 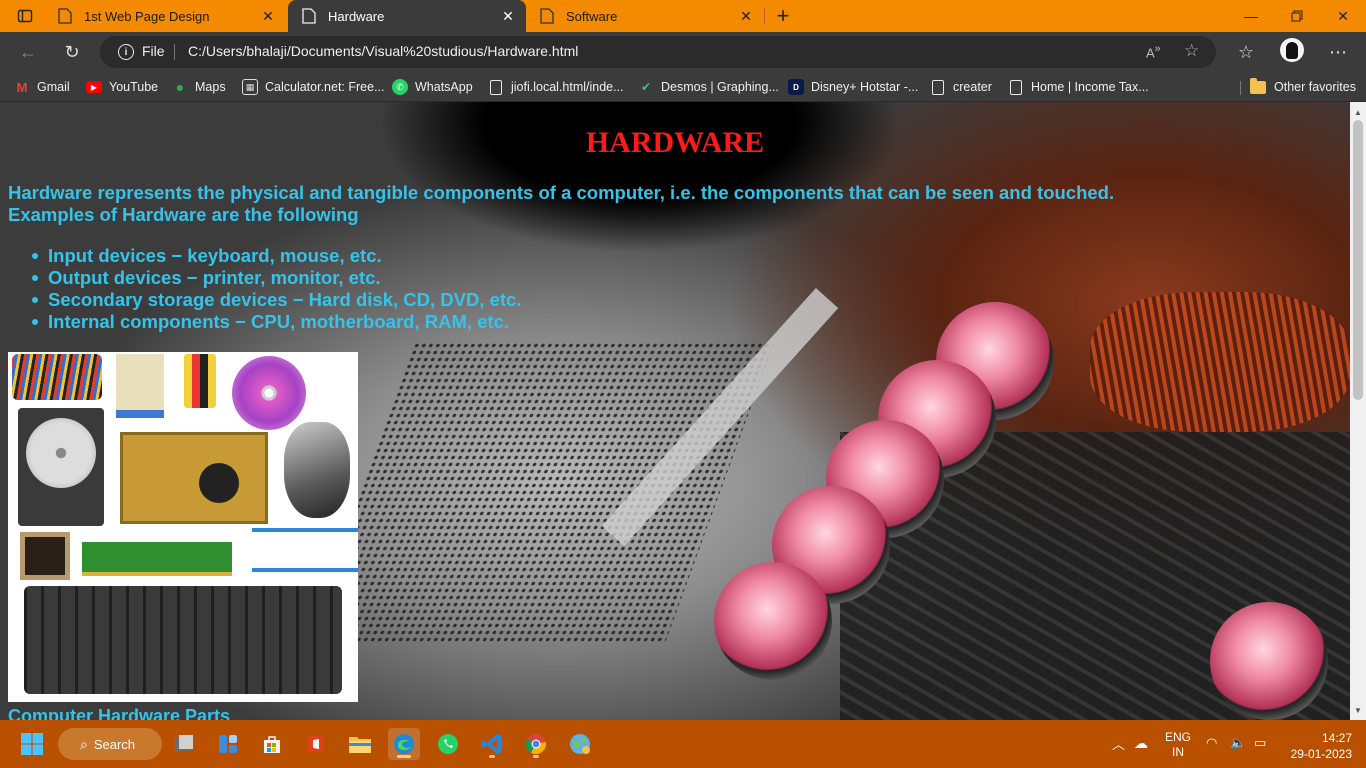 I want to click on favorites-divider, so click(x=1240, y=88).